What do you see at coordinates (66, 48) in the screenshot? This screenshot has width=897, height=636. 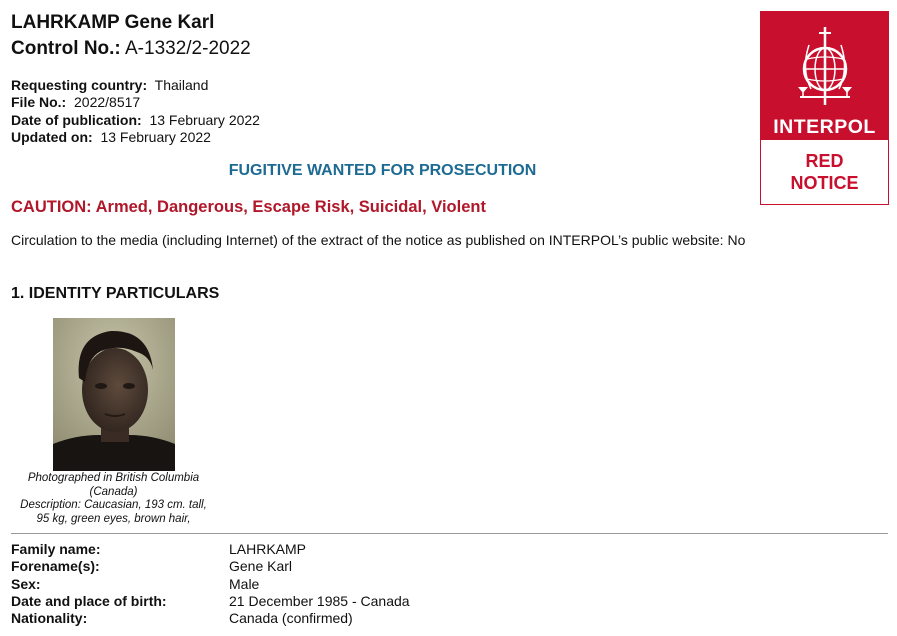 I see `control-label: Control No.:` at bounding box center [66, 48].